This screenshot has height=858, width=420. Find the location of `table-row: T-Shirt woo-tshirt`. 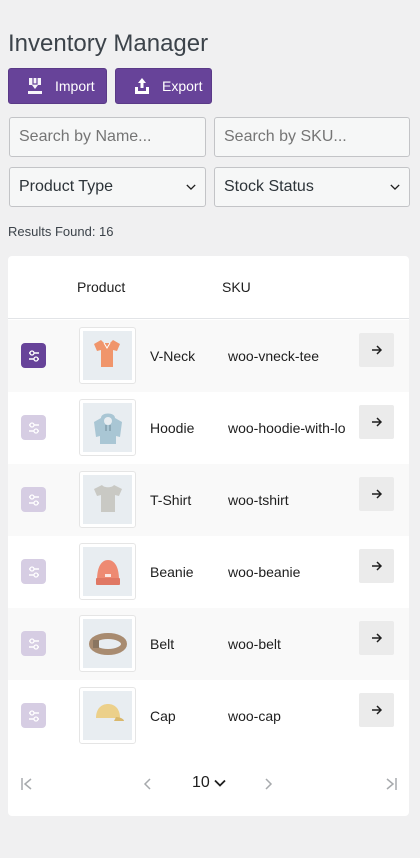

table-row: T-Shirt woo-tshirt is located at coordinates (208, 500).